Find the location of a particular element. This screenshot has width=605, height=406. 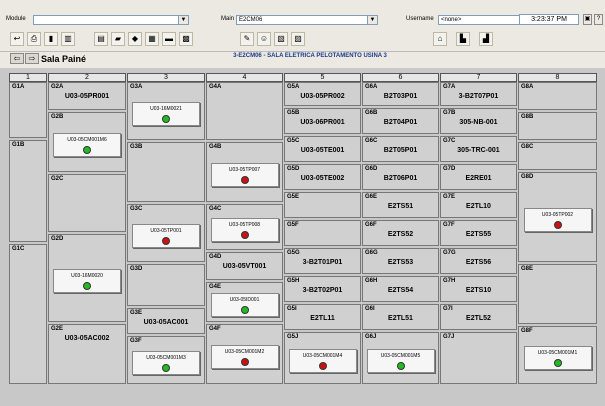

device-card: U03-05CM001M2 is located at coordinates (244, 357).